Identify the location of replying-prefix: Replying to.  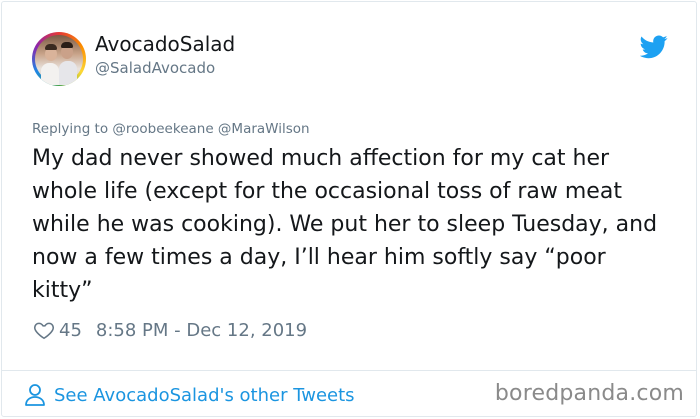
(70, 129).